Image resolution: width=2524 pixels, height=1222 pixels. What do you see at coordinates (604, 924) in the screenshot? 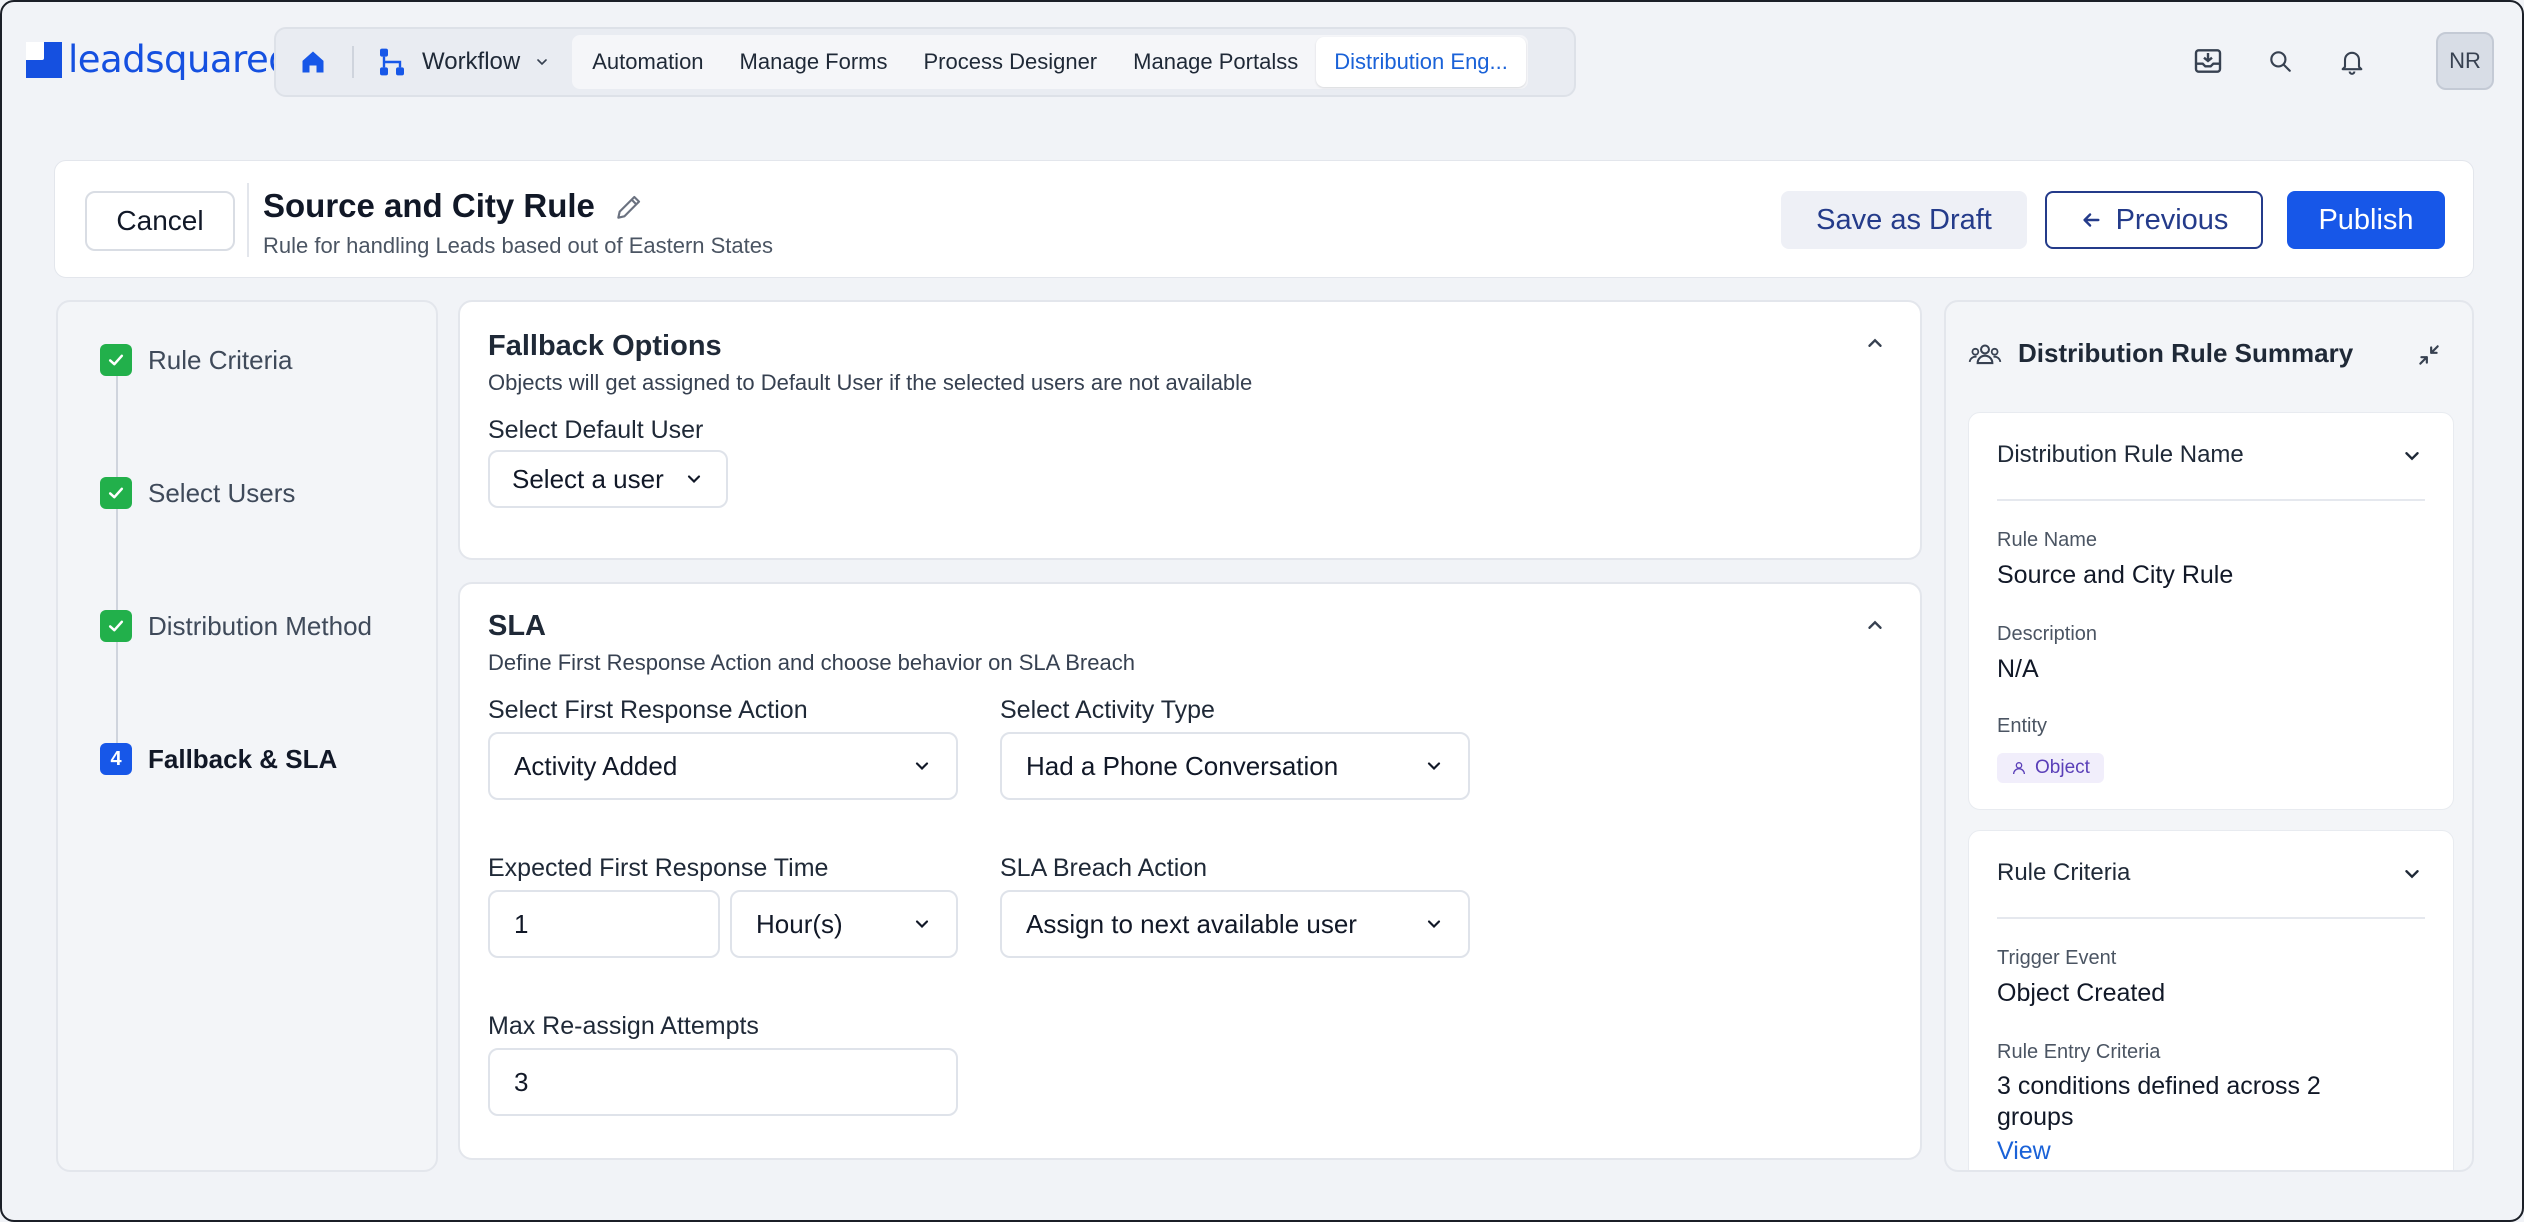
I see `expected-time-input: 1` at bounding box center [604, 924].